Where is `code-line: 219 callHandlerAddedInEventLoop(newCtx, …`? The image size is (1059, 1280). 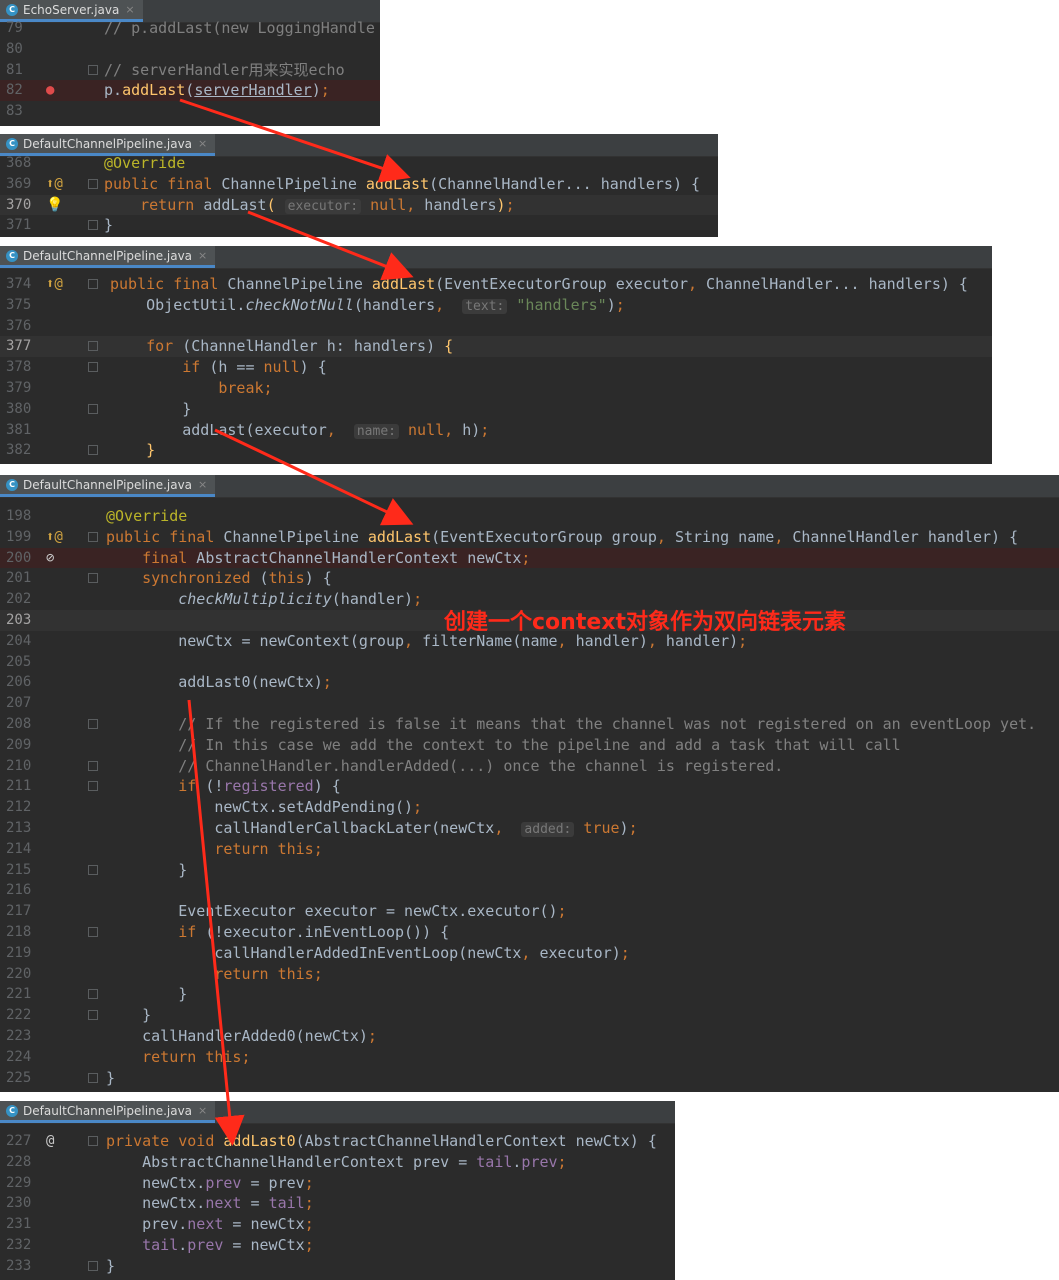 code-line: 219 callHandlerAddedInEventLoop(newCtx, … is located at coordinates (529, 953).